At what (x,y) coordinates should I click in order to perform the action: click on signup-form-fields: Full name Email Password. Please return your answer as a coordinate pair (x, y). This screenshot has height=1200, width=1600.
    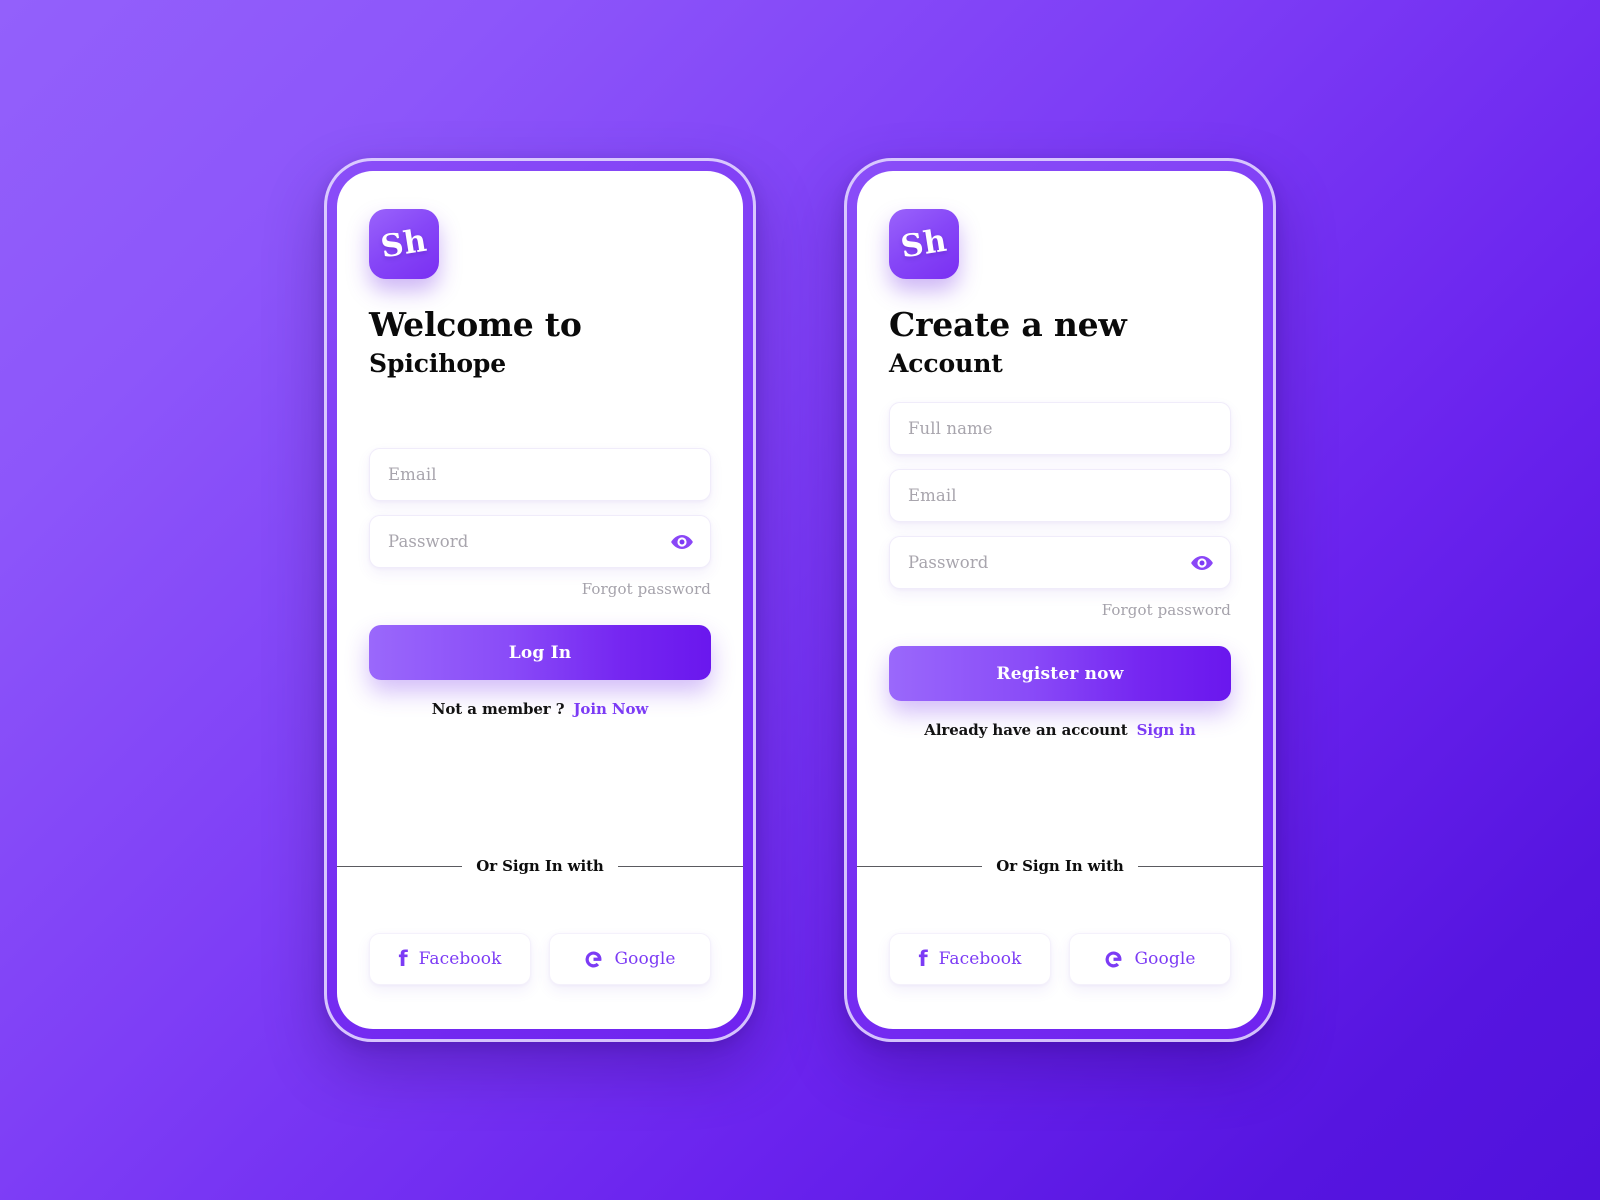
    Looking at the image, I should click on (1060, 496).